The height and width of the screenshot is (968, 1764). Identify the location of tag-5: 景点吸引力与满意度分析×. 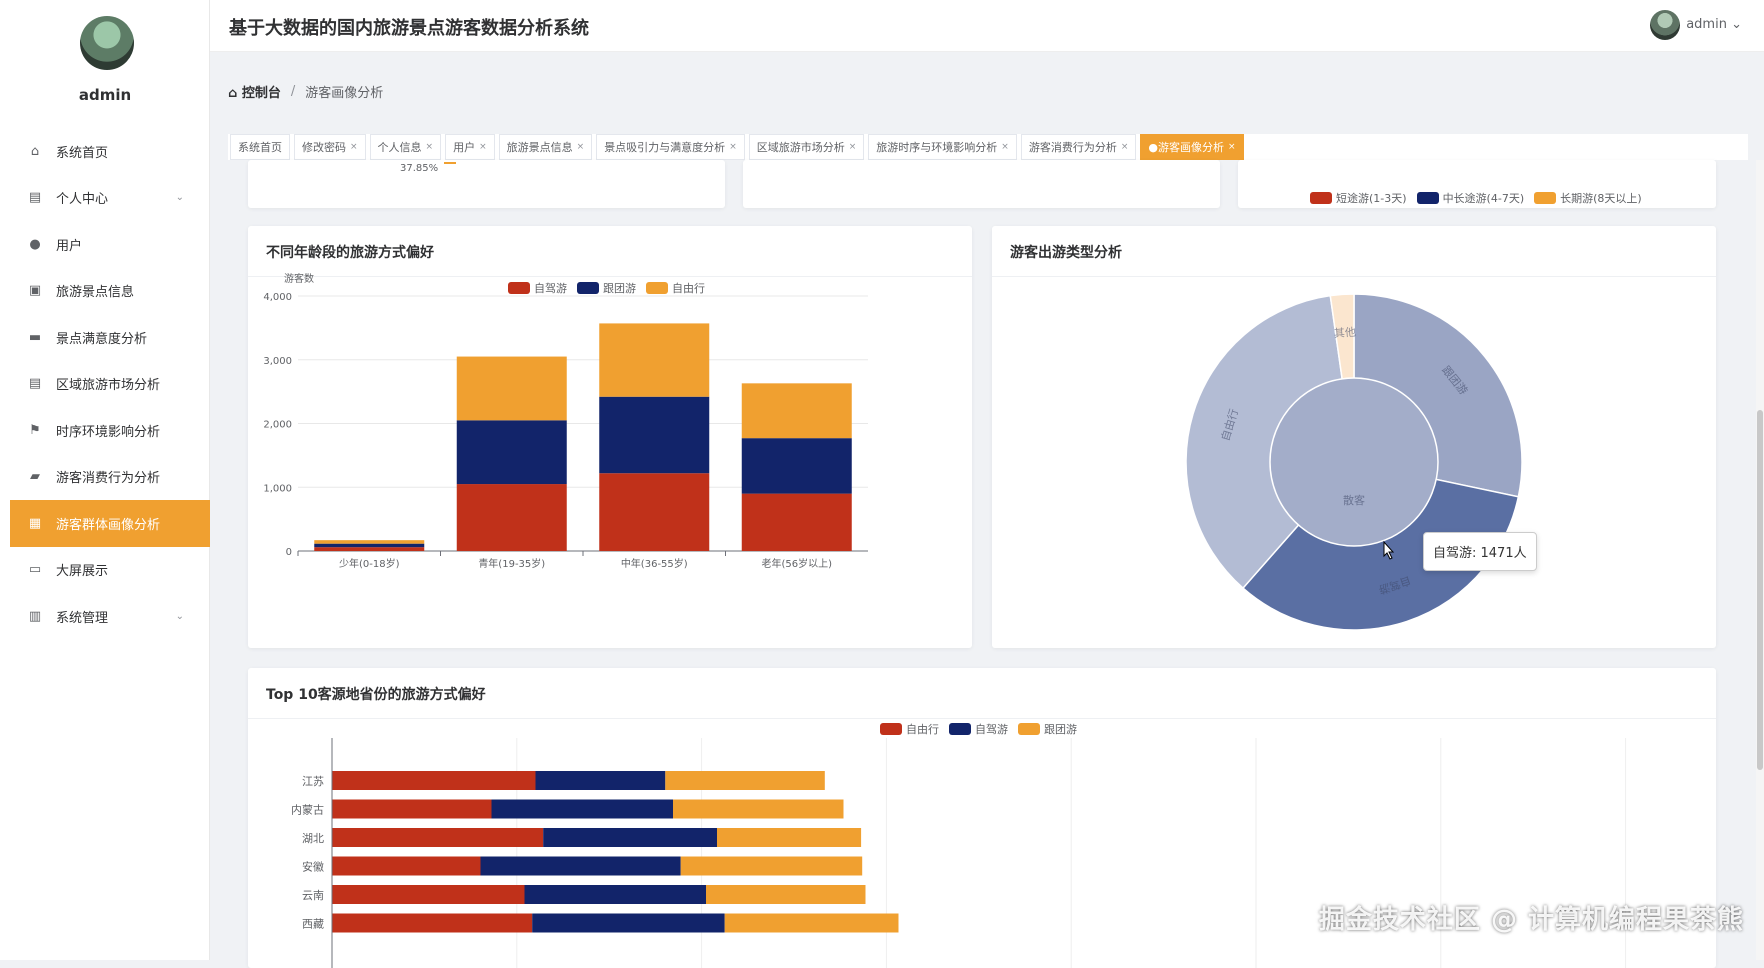
(670, 147).